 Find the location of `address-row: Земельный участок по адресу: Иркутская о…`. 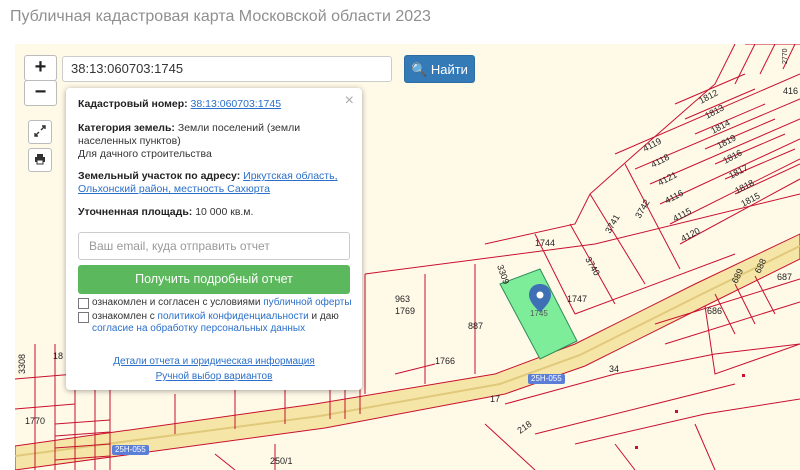

address-row: Земельный участок по адресу: Иркутская о… is located at coordinates (213, 183).